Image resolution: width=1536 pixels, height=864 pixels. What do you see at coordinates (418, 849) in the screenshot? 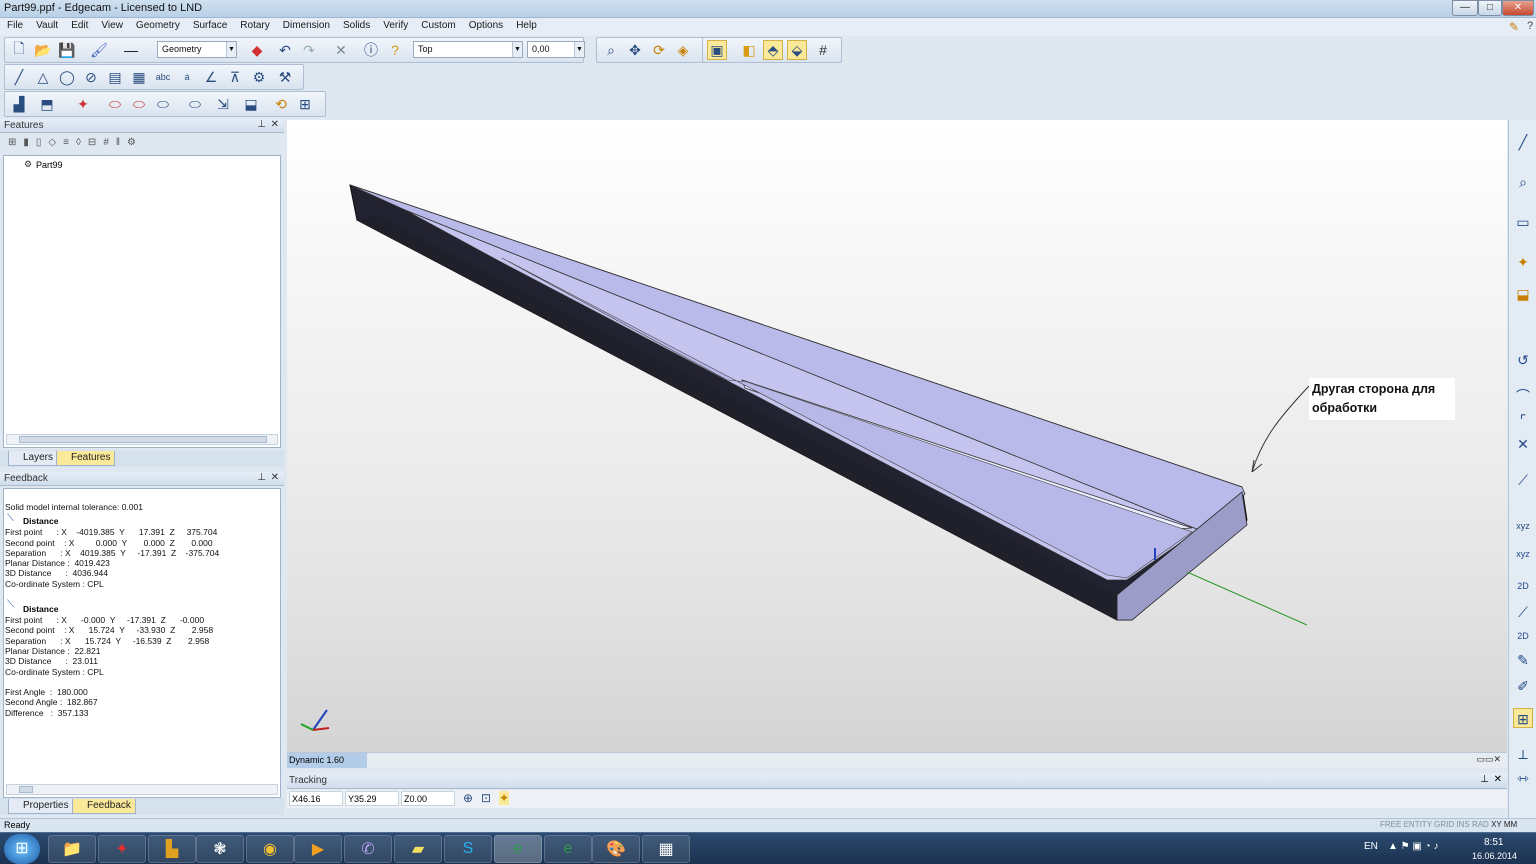
I see `notes-icon: ▰` at bounding box center [418, 849].